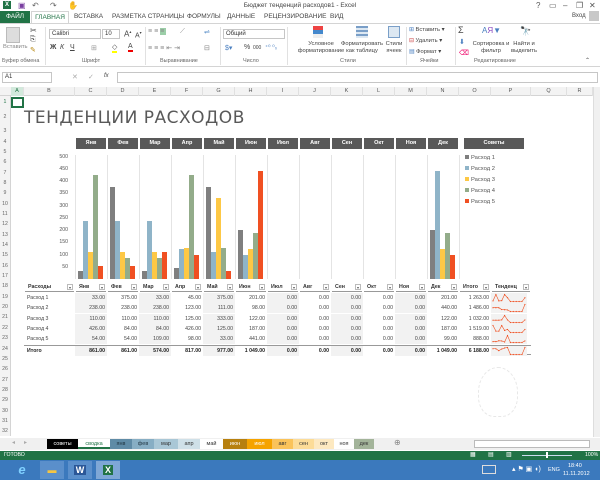 This screenshot has width=600, height=480. Describe the element at coordinates (336, 16) in the screenshot. I see `tab-view: ВИД` at that location.